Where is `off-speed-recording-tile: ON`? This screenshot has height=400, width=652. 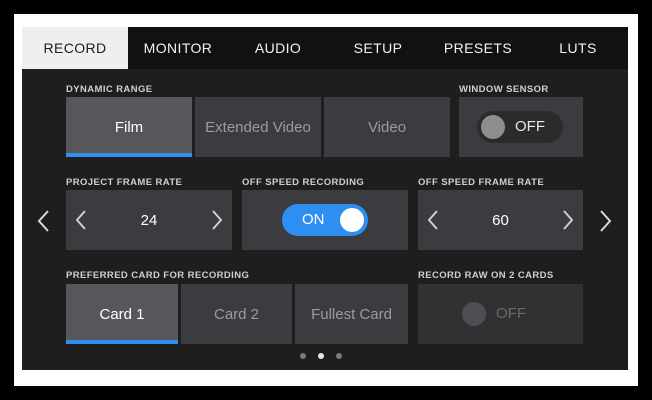
off-speed-recording-tile: ON is located at coordinates (325, 220).